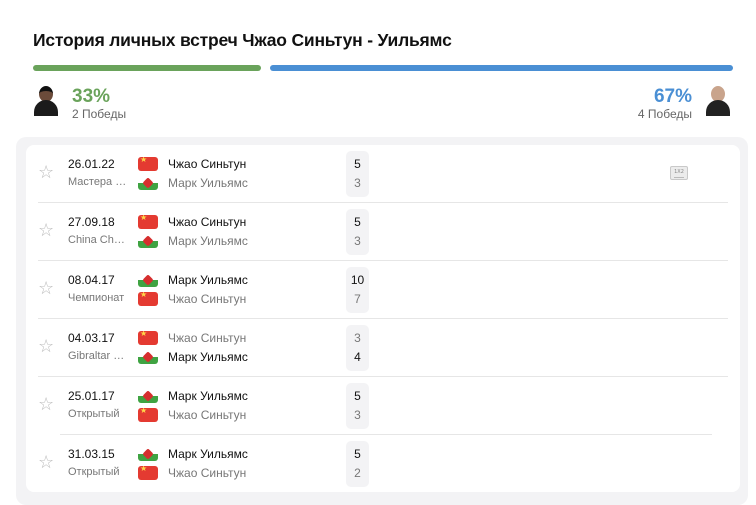 This screenshot has height=505, width=756. I want to click on tournament-name: China Championship, so click(98, 240).